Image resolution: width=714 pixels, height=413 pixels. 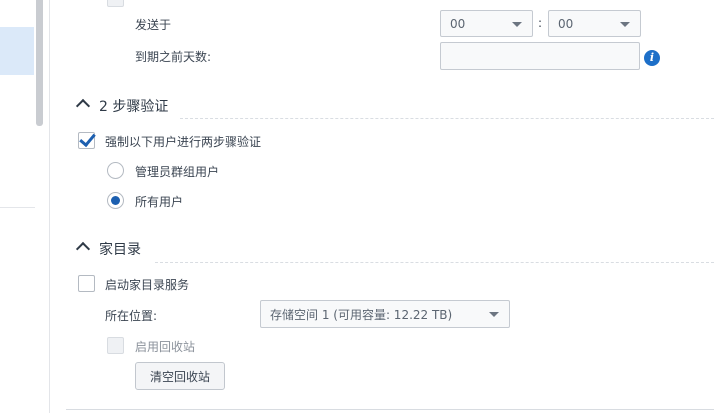 What do you see at coordinates (39, 63) in the screenshot?
I see `sidebar-scrollbar` at bounding box center [39, 63].